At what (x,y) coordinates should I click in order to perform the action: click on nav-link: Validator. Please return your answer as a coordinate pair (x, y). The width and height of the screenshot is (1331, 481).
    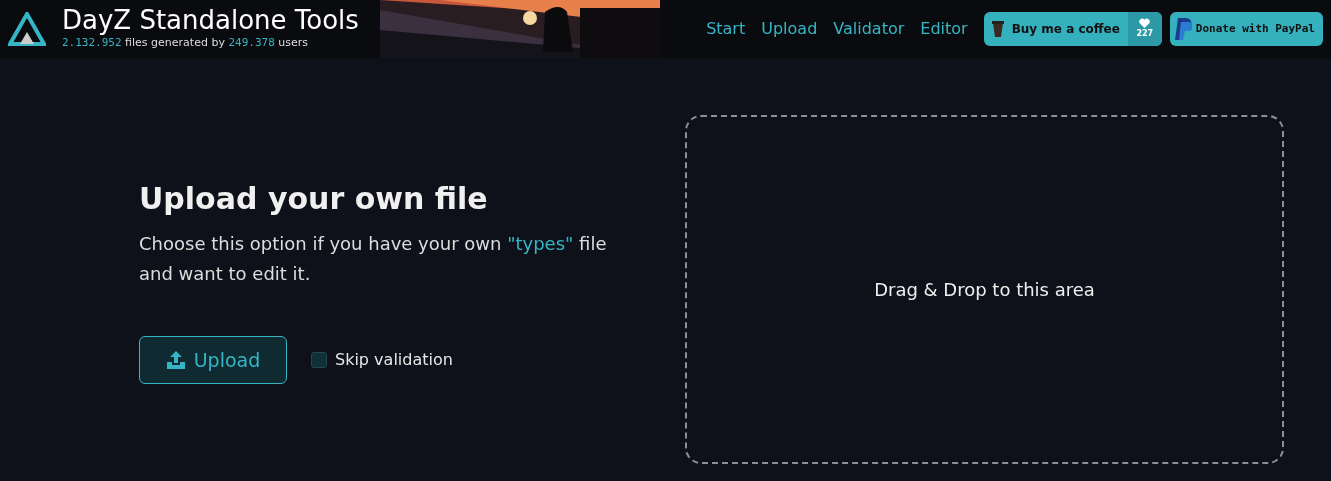
    Looking at the image, I should click on (869, 29).